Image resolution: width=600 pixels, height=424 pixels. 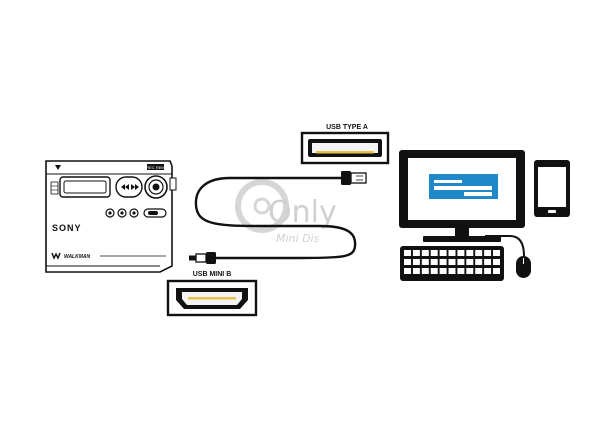 I want to click on device-sub-brand: WALKMAN, so click(x=77, y=257).